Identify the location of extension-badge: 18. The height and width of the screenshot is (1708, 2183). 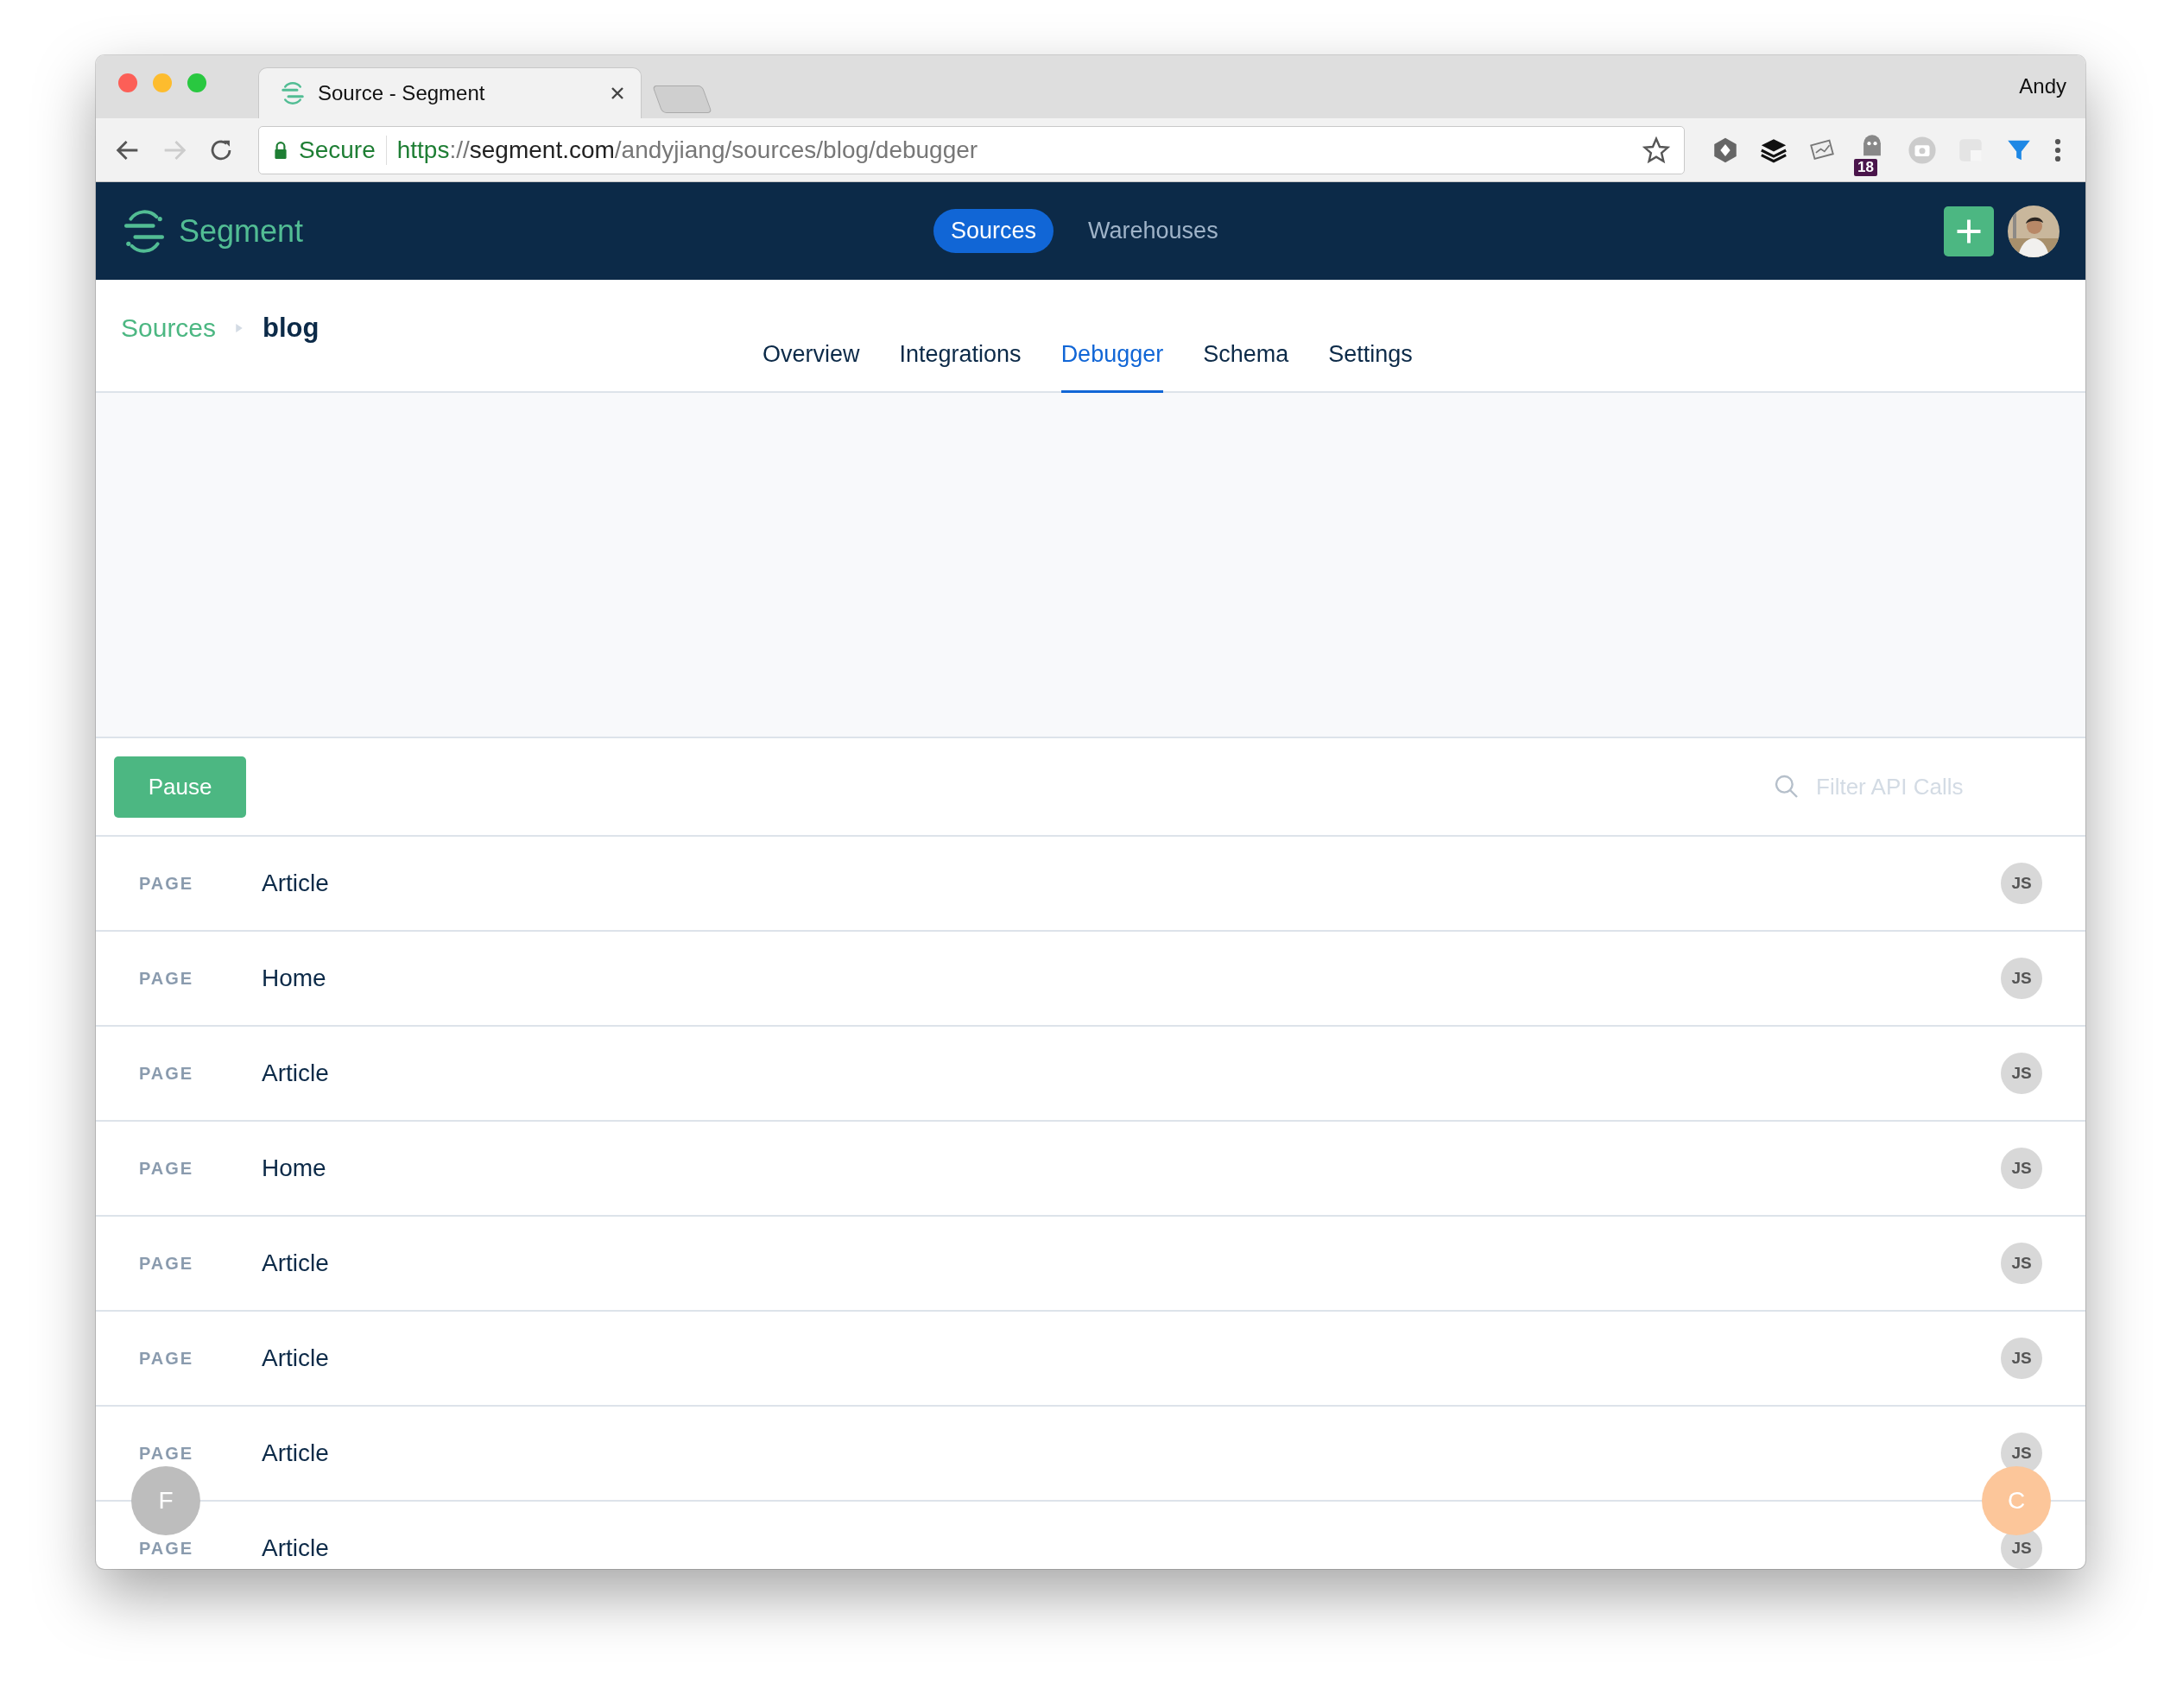
(1865, 167).